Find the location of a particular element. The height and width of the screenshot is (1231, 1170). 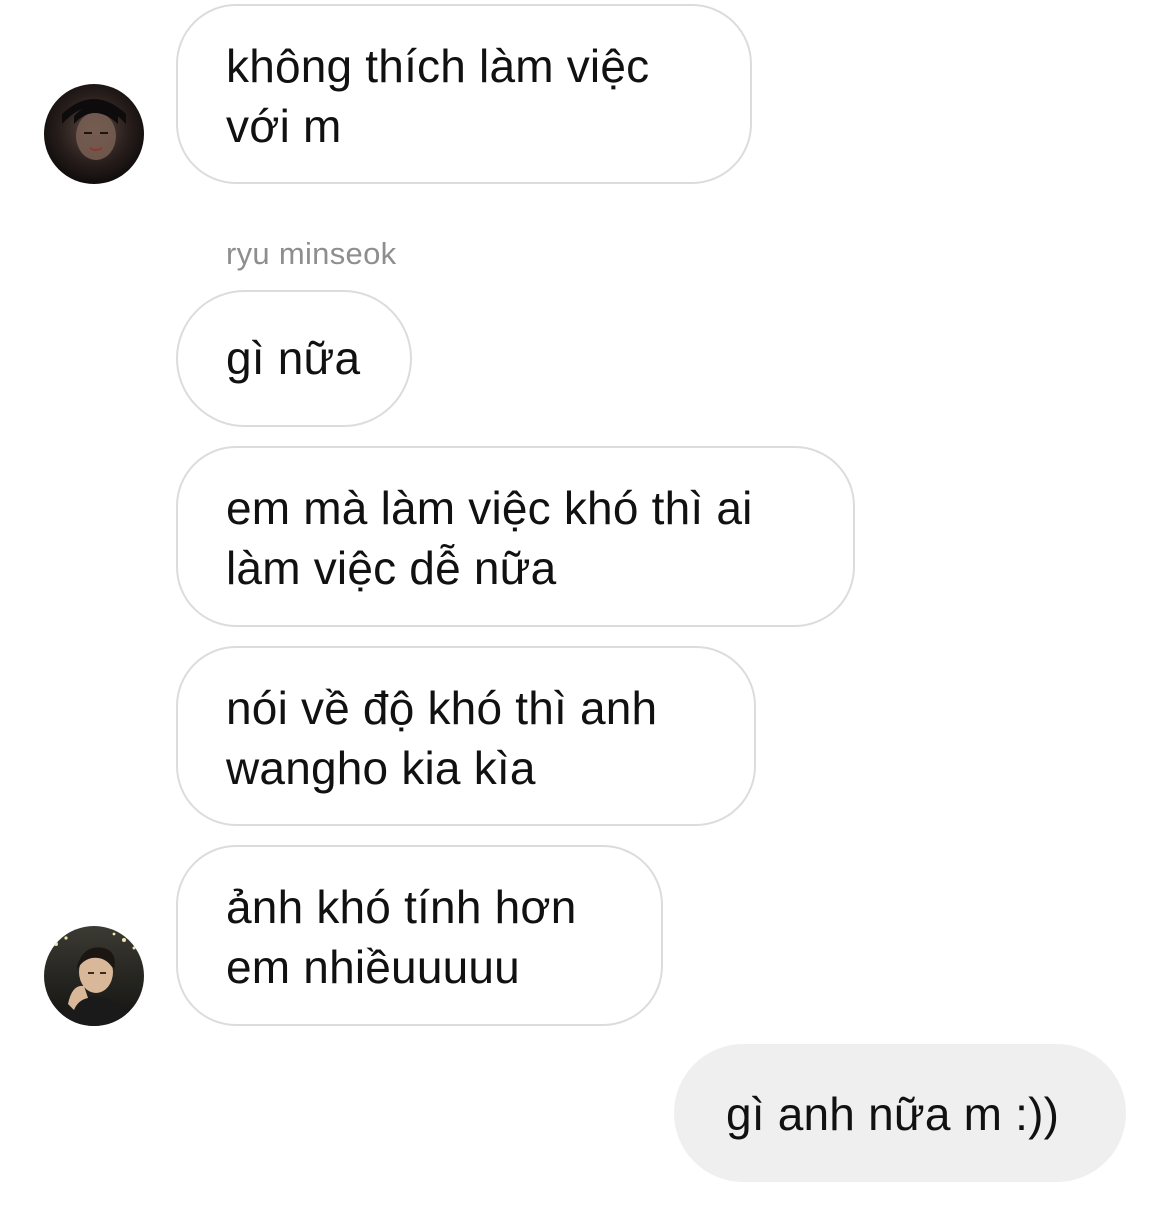

avatar-second-sender is located at coordinates (94, 976).